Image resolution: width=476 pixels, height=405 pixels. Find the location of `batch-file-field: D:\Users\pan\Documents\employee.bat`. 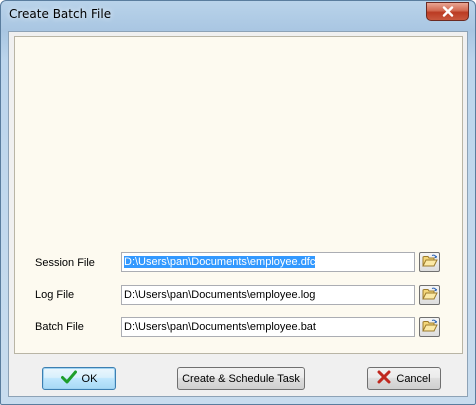

batch-file-field: D:\Users\pan\Documents\employee.bat is located at coordinates (268, 327).